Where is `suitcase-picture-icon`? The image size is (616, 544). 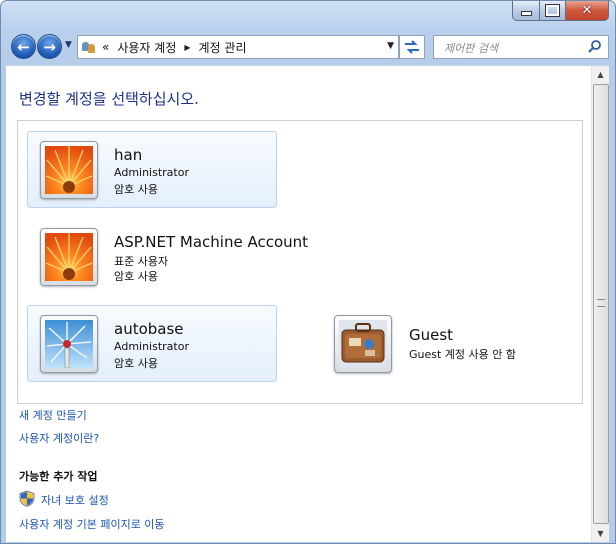
suitcase-picture-icon is located at coordinates (363, 344).